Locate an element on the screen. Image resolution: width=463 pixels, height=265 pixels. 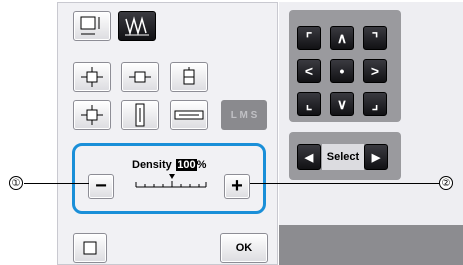
square-icon is located at coordinates (90, 248).